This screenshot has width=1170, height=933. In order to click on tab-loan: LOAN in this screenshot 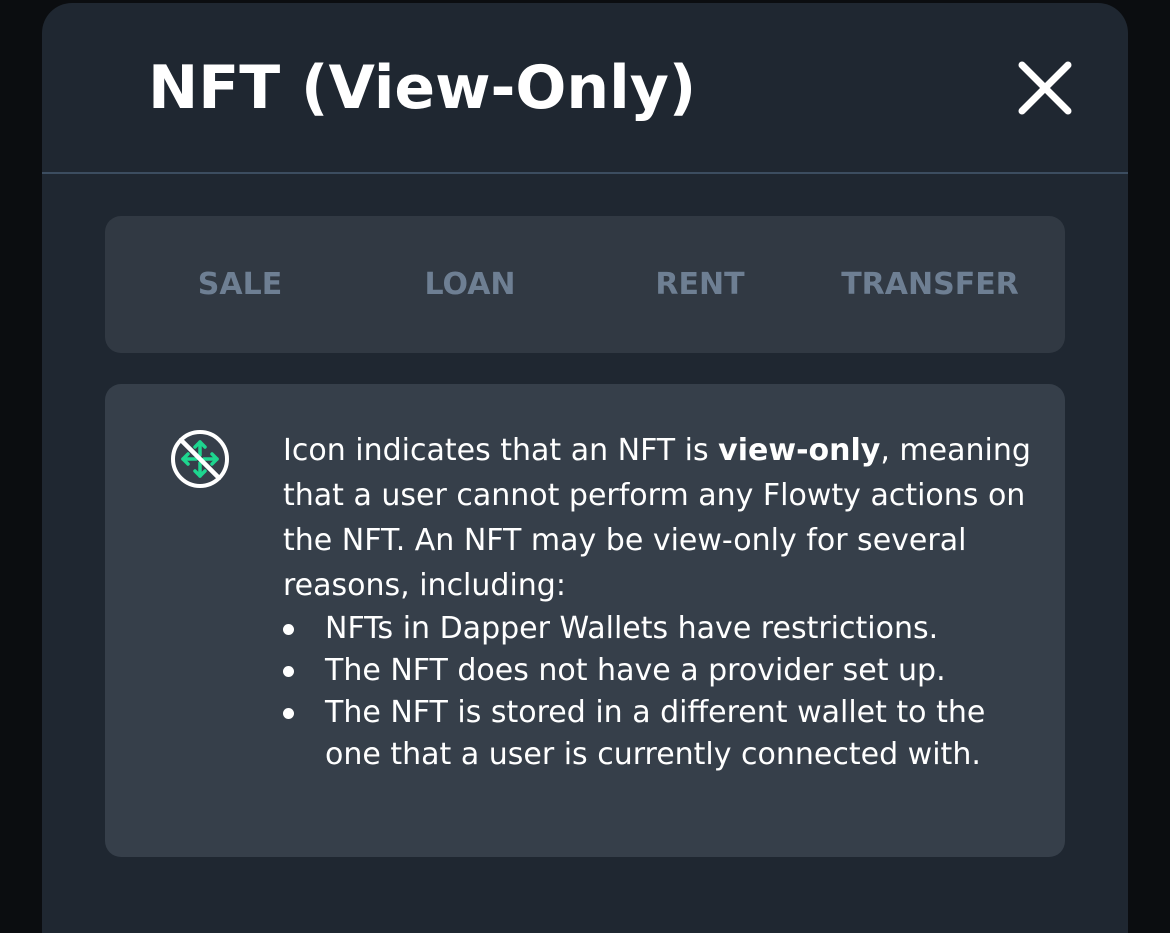, I will do `click(470, 284)`.